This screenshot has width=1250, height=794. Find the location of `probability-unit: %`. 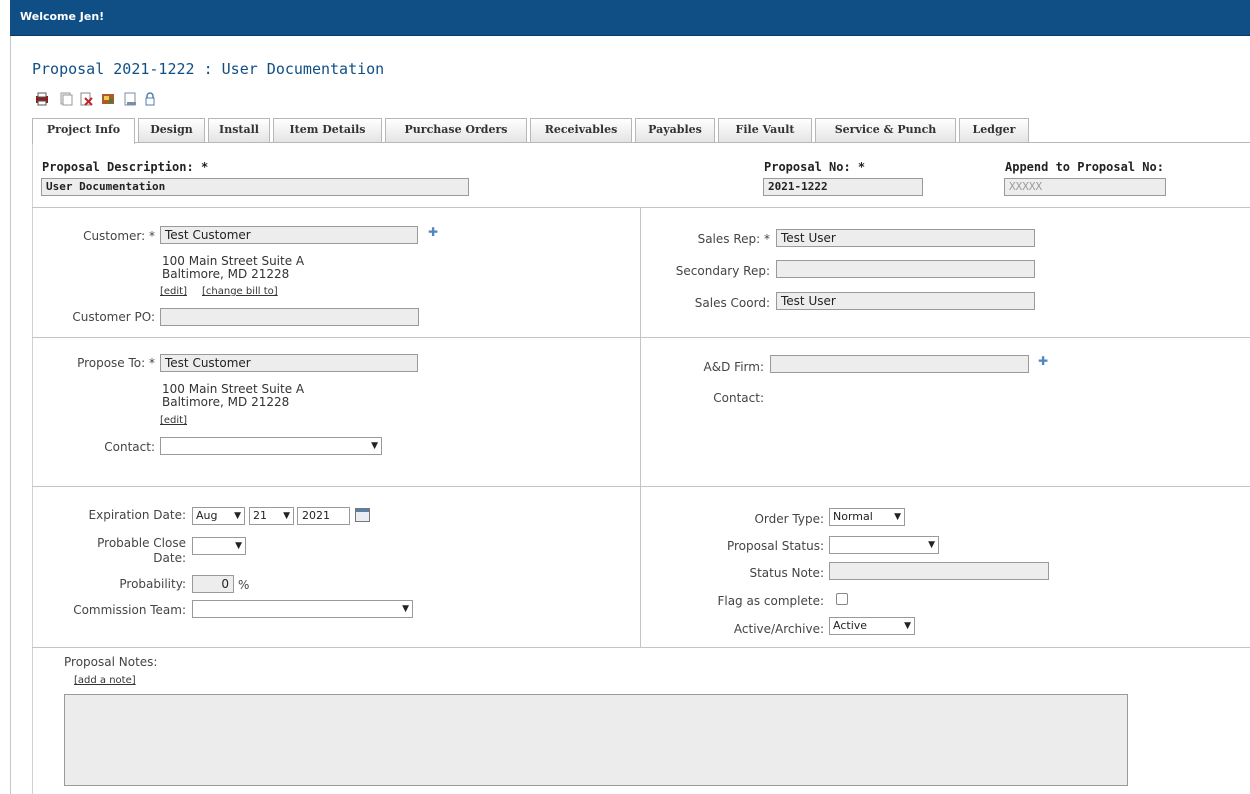

probability-unit: % is located at coordinates (244, 585).